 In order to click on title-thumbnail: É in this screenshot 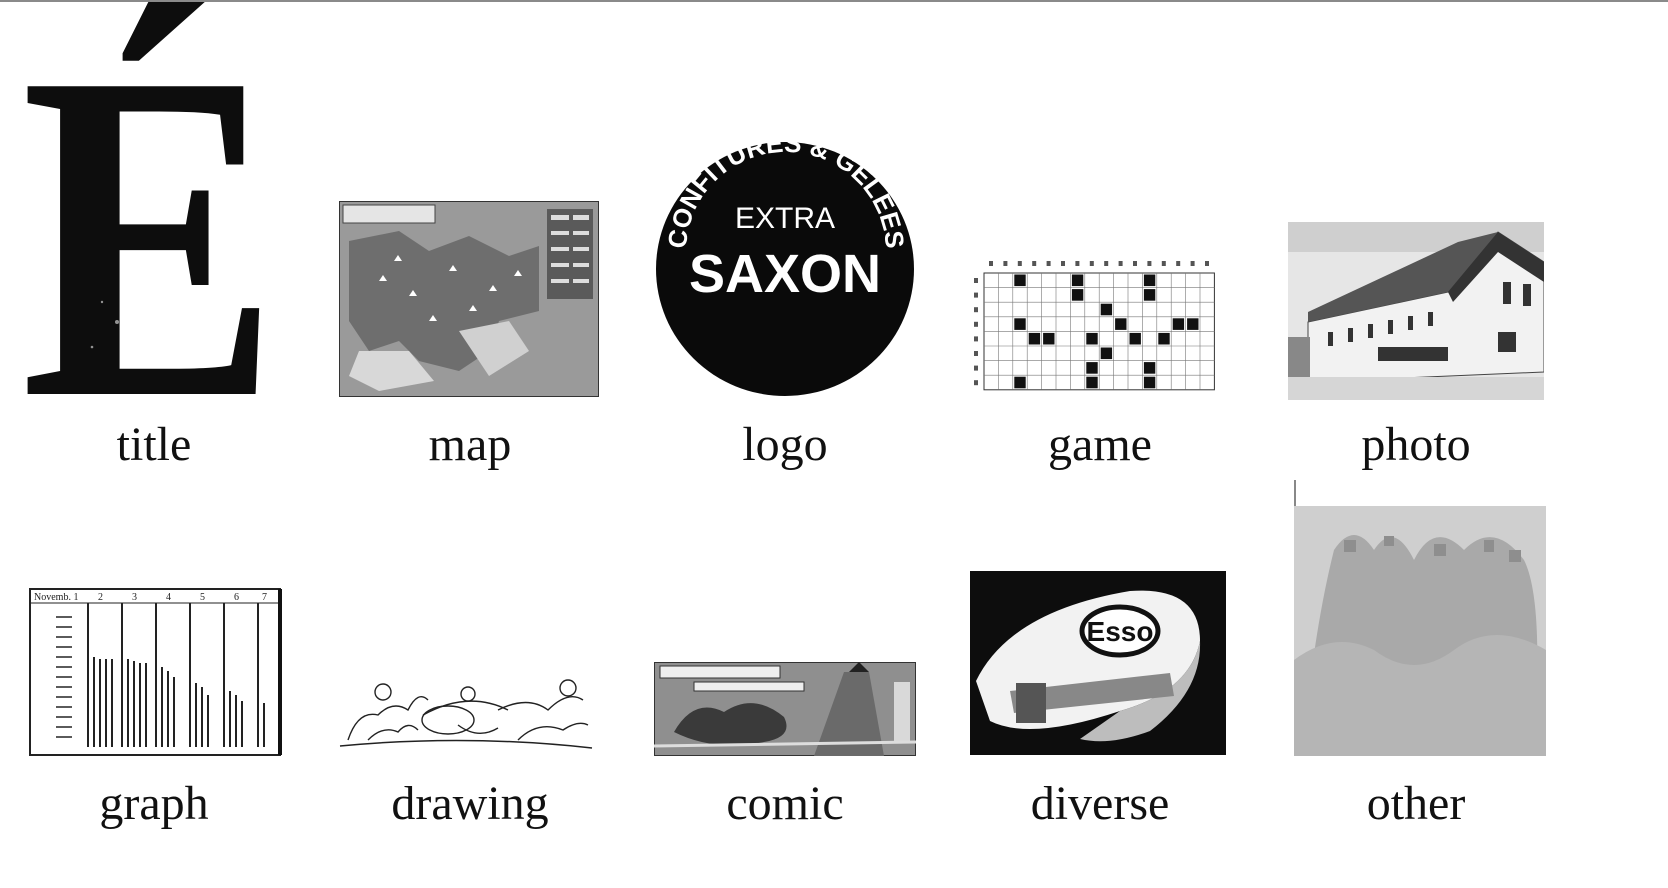, I will do `click(153, 201)`.